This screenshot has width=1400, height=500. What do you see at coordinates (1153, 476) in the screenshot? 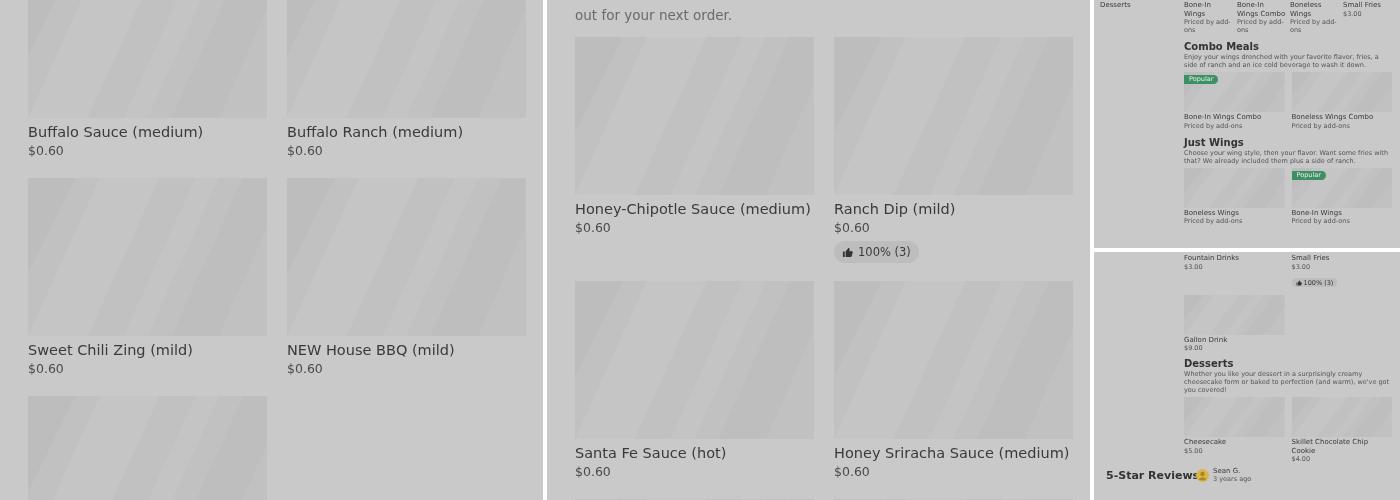
I see `reviews-heading: 5-Star Reviews` at bounding box center [1153, 476].